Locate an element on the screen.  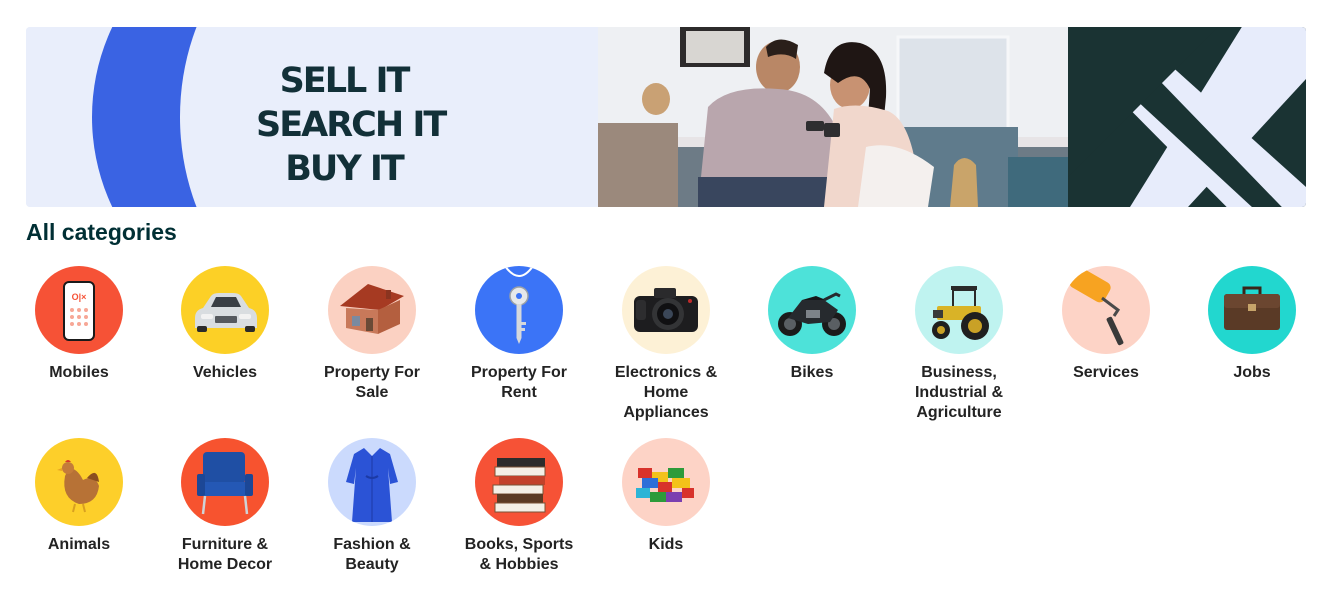
motorcycle-icon is located at coordinates (812, 310).